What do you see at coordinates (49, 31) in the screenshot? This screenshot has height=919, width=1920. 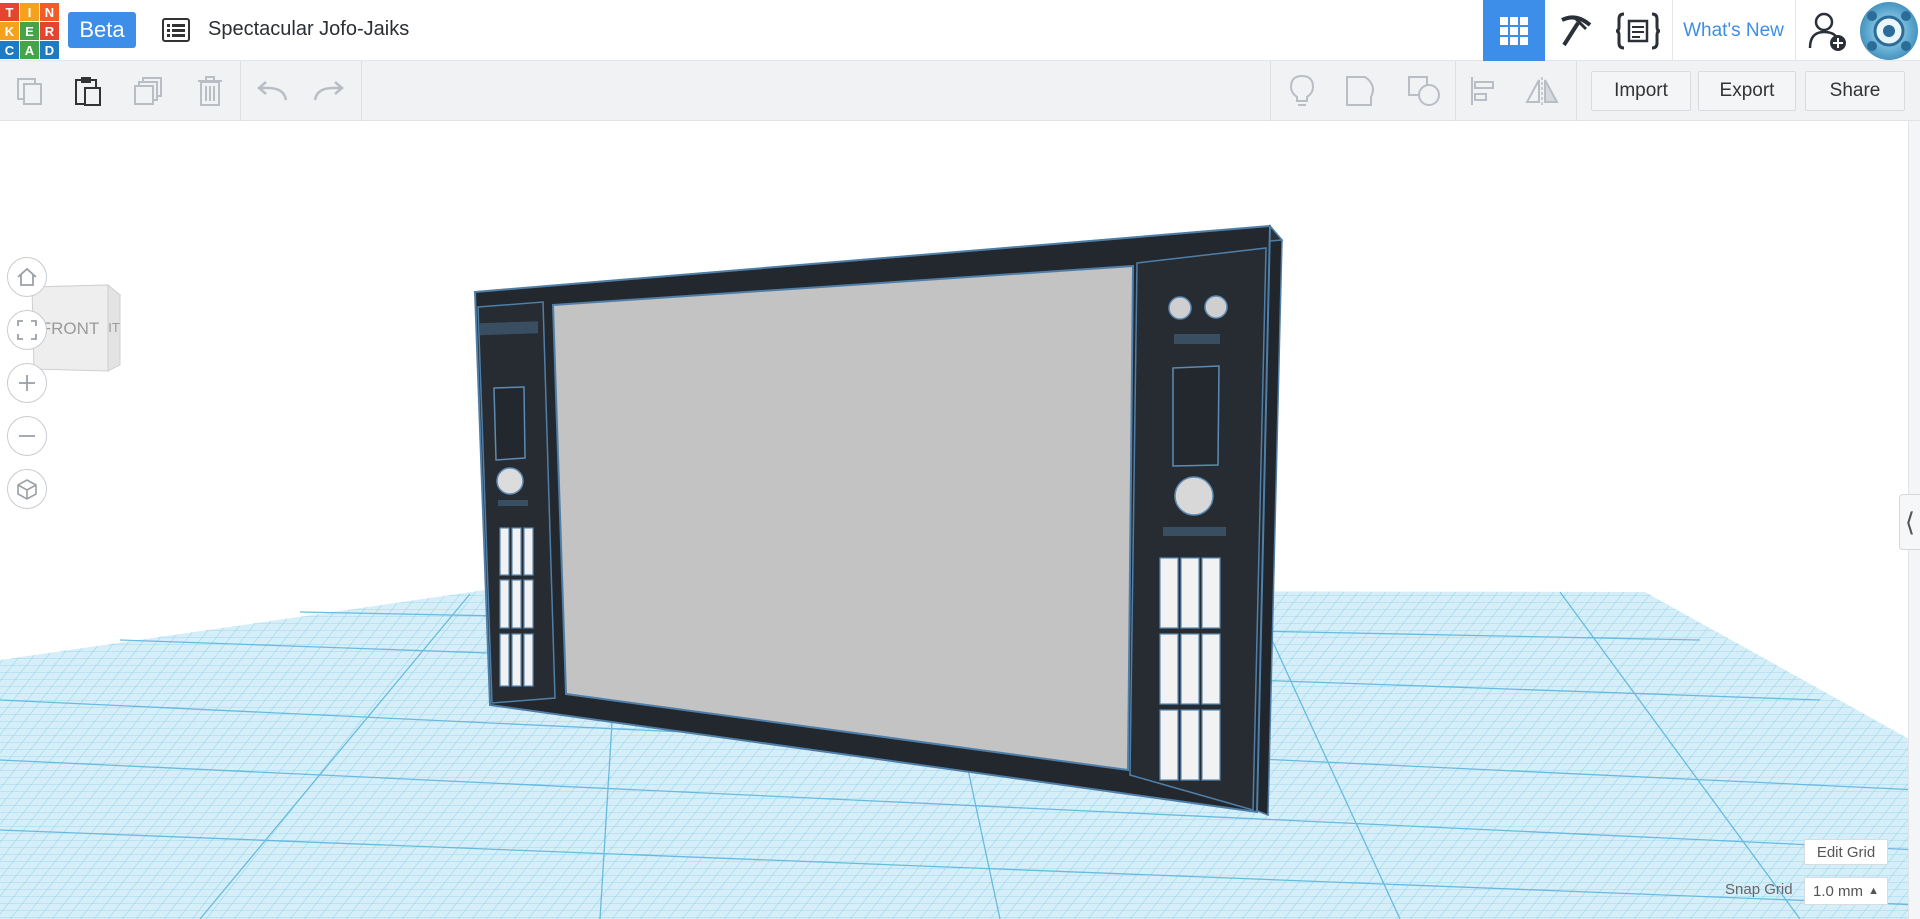 I see `logo-letter: R` at bounding box center [49, 31].